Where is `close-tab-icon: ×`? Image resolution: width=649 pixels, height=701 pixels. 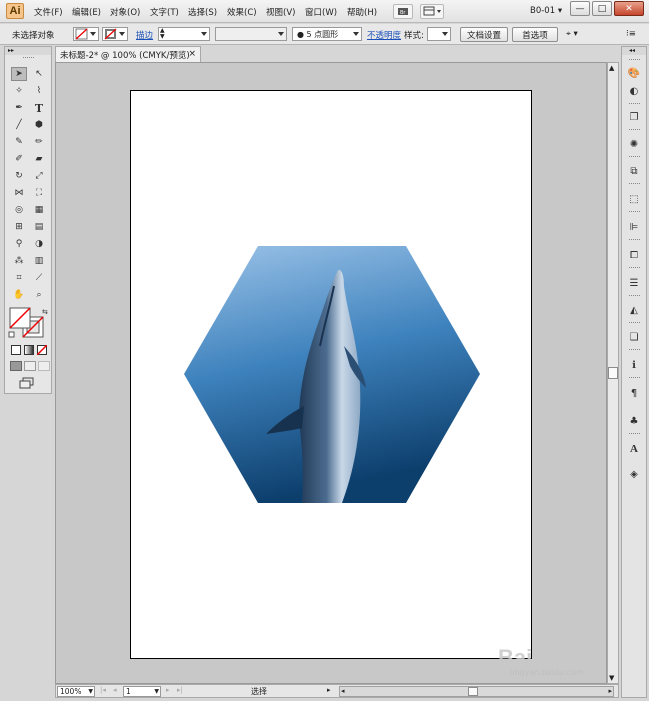
close-tab-icon: × is located at coordinates (192, 54).